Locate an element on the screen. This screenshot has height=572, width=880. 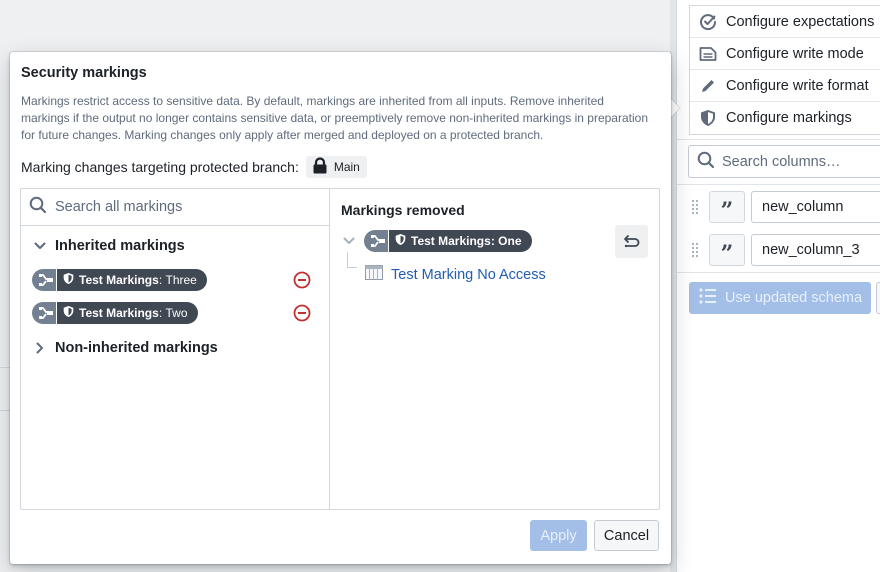
marking-tag: Test Markings: Three is located at coordinates (119, 280).